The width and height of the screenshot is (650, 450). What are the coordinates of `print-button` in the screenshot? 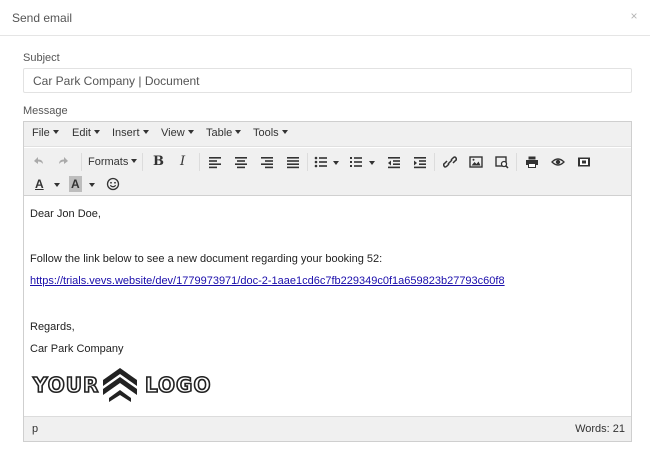 It's located at (532, 162).